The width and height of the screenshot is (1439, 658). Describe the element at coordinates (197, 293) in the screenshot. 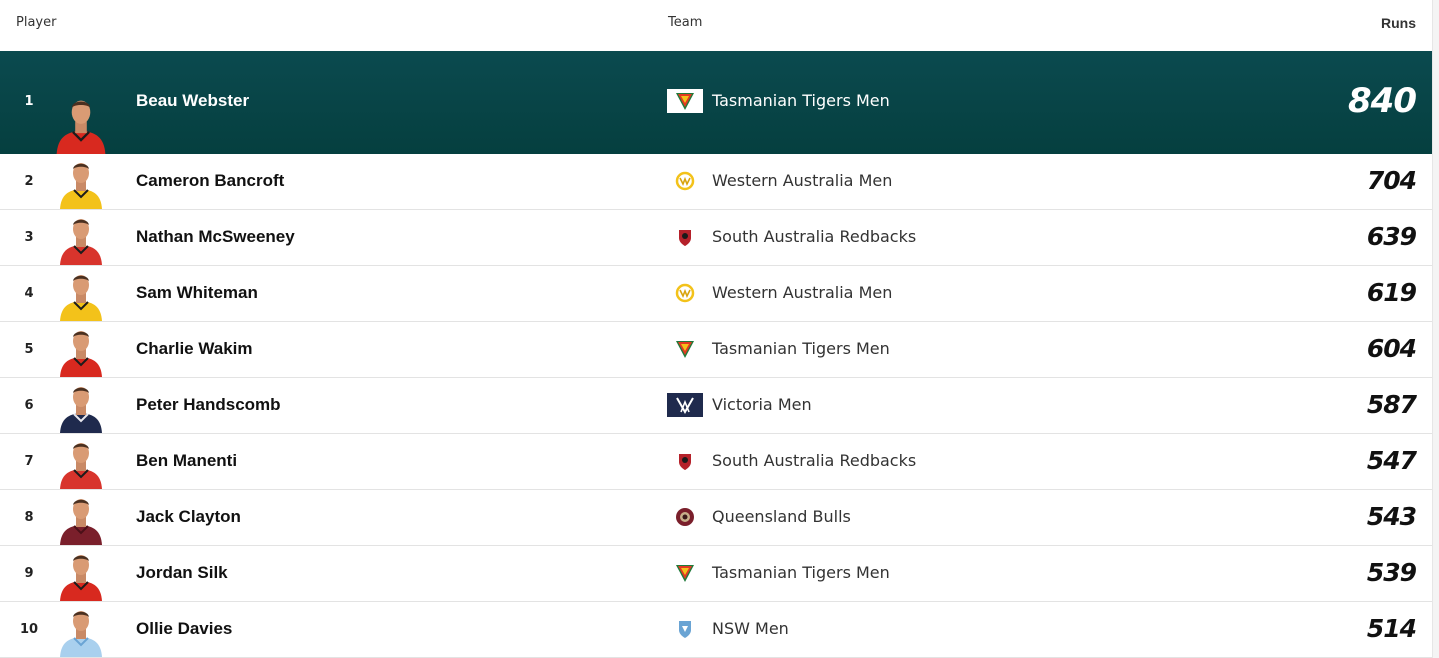

I see `player-name-link: Sam Whiteman` at that location.